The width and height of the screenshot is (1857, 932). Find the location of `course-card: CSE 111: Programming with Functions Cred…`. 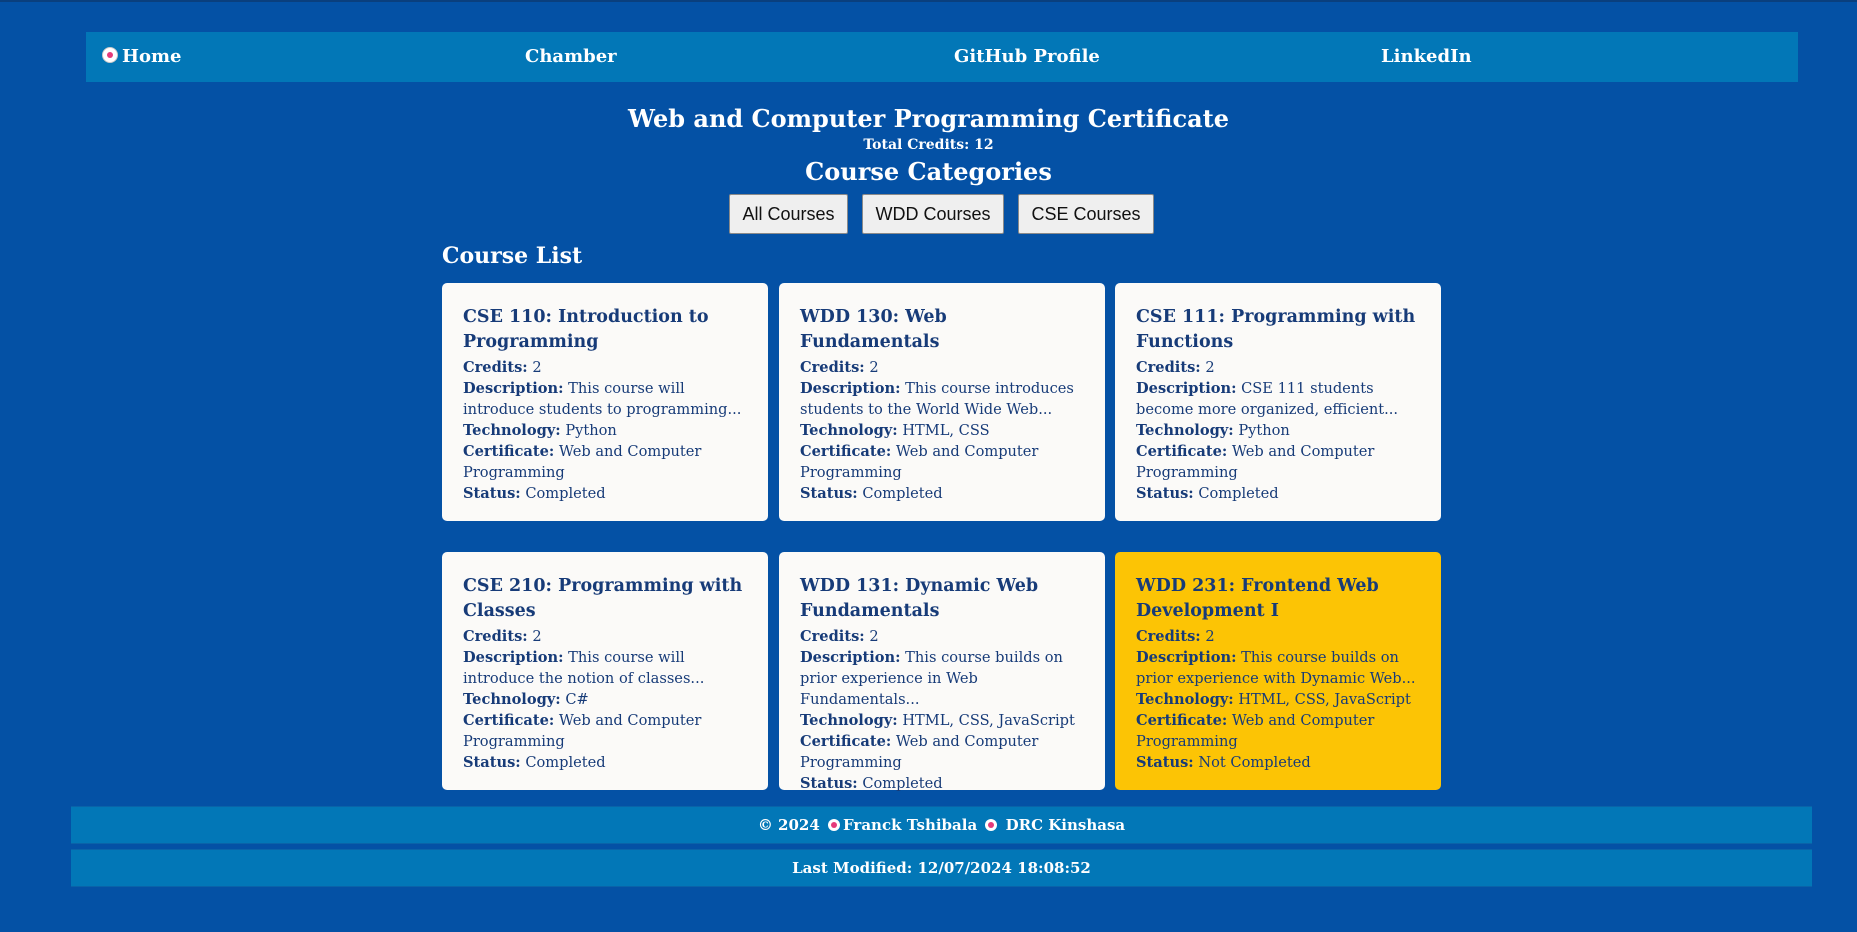

course-card: CSE 111: Programming with Functions Cred… is located at coordinates (1278, 402).